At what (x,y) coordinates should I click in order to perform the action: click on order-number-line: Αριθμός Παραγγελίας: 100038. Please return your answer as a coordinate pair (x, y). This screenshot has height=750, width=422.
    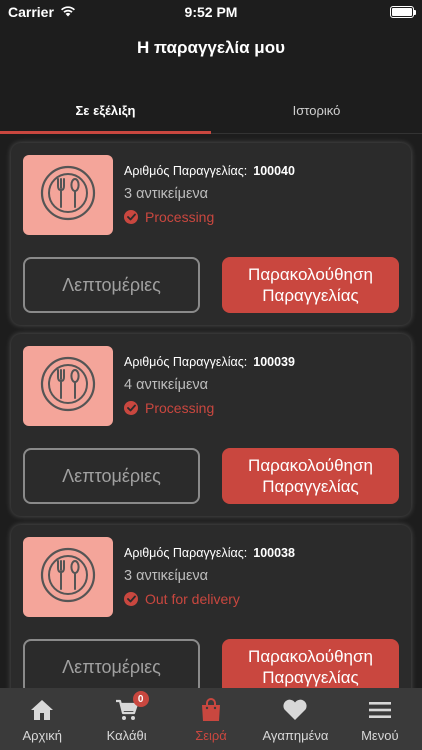
    Looking at the image, I should click on (209, 553).